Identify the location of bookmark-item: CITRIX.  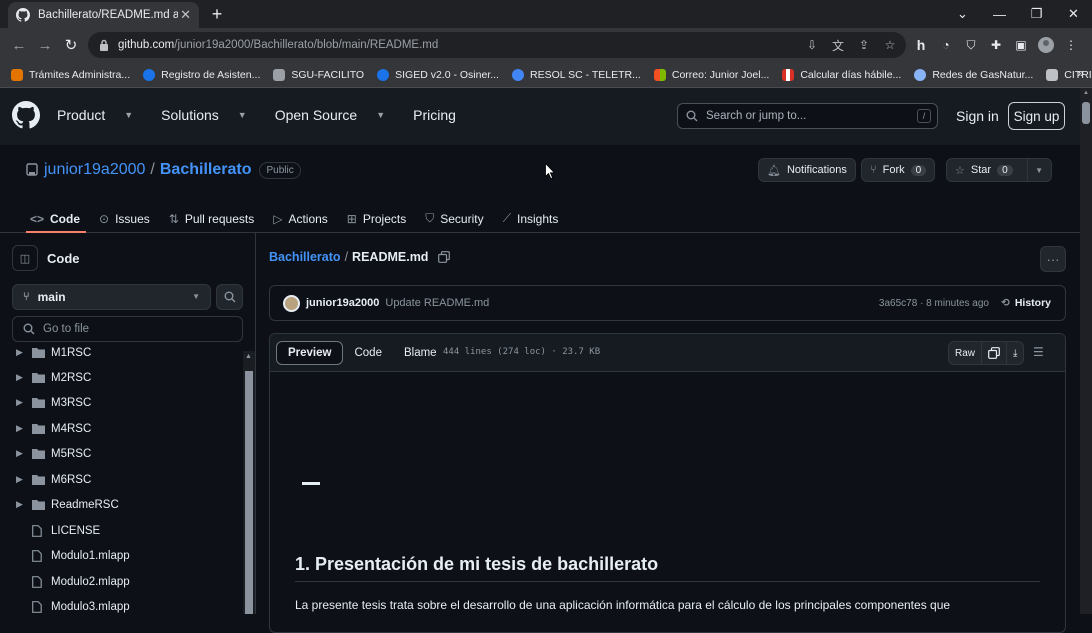
(1069, 74).